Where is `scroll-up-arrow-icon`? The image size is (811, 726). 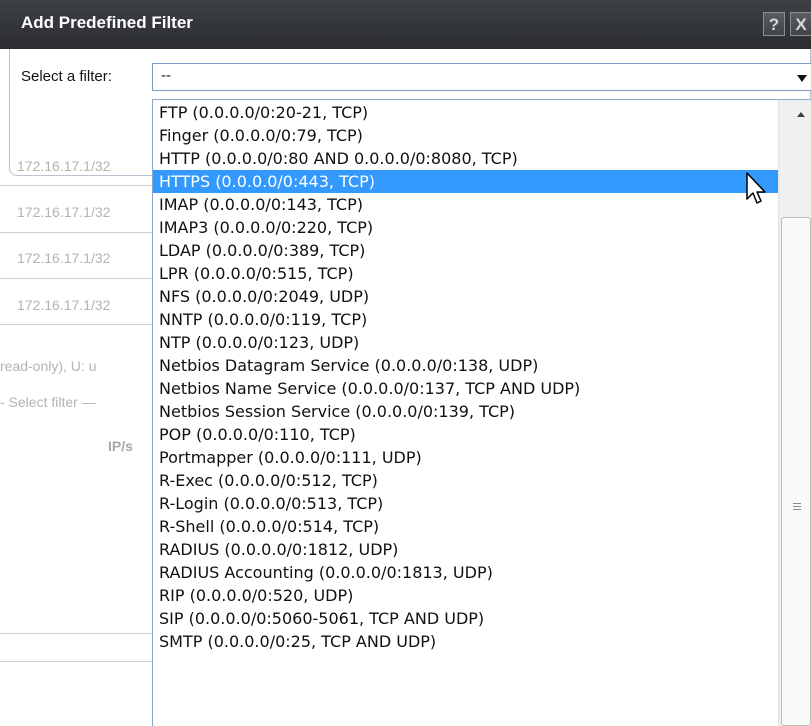 scroll-up-arrow-icon is located at coordinates (801, 114).